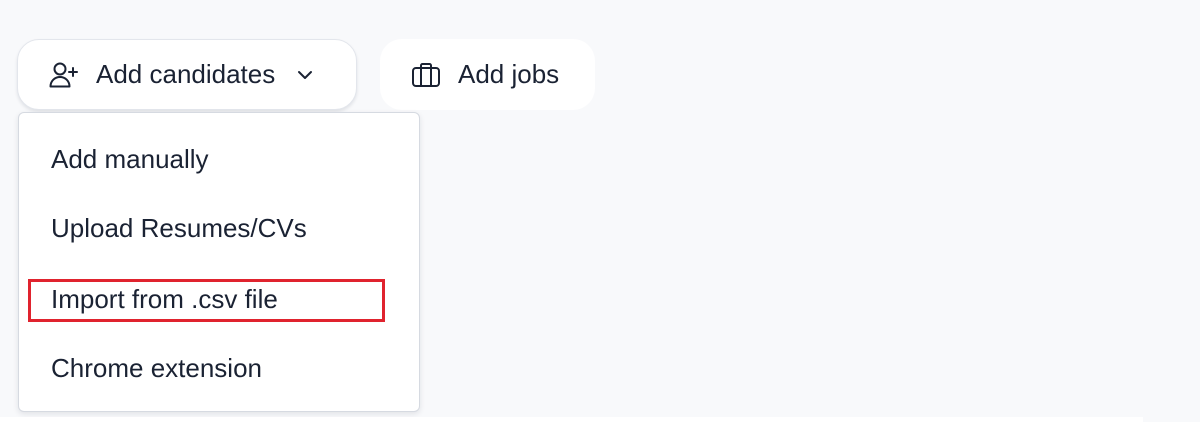  I want to click on add-candidates-button: Add candidates, so click(187, 74).